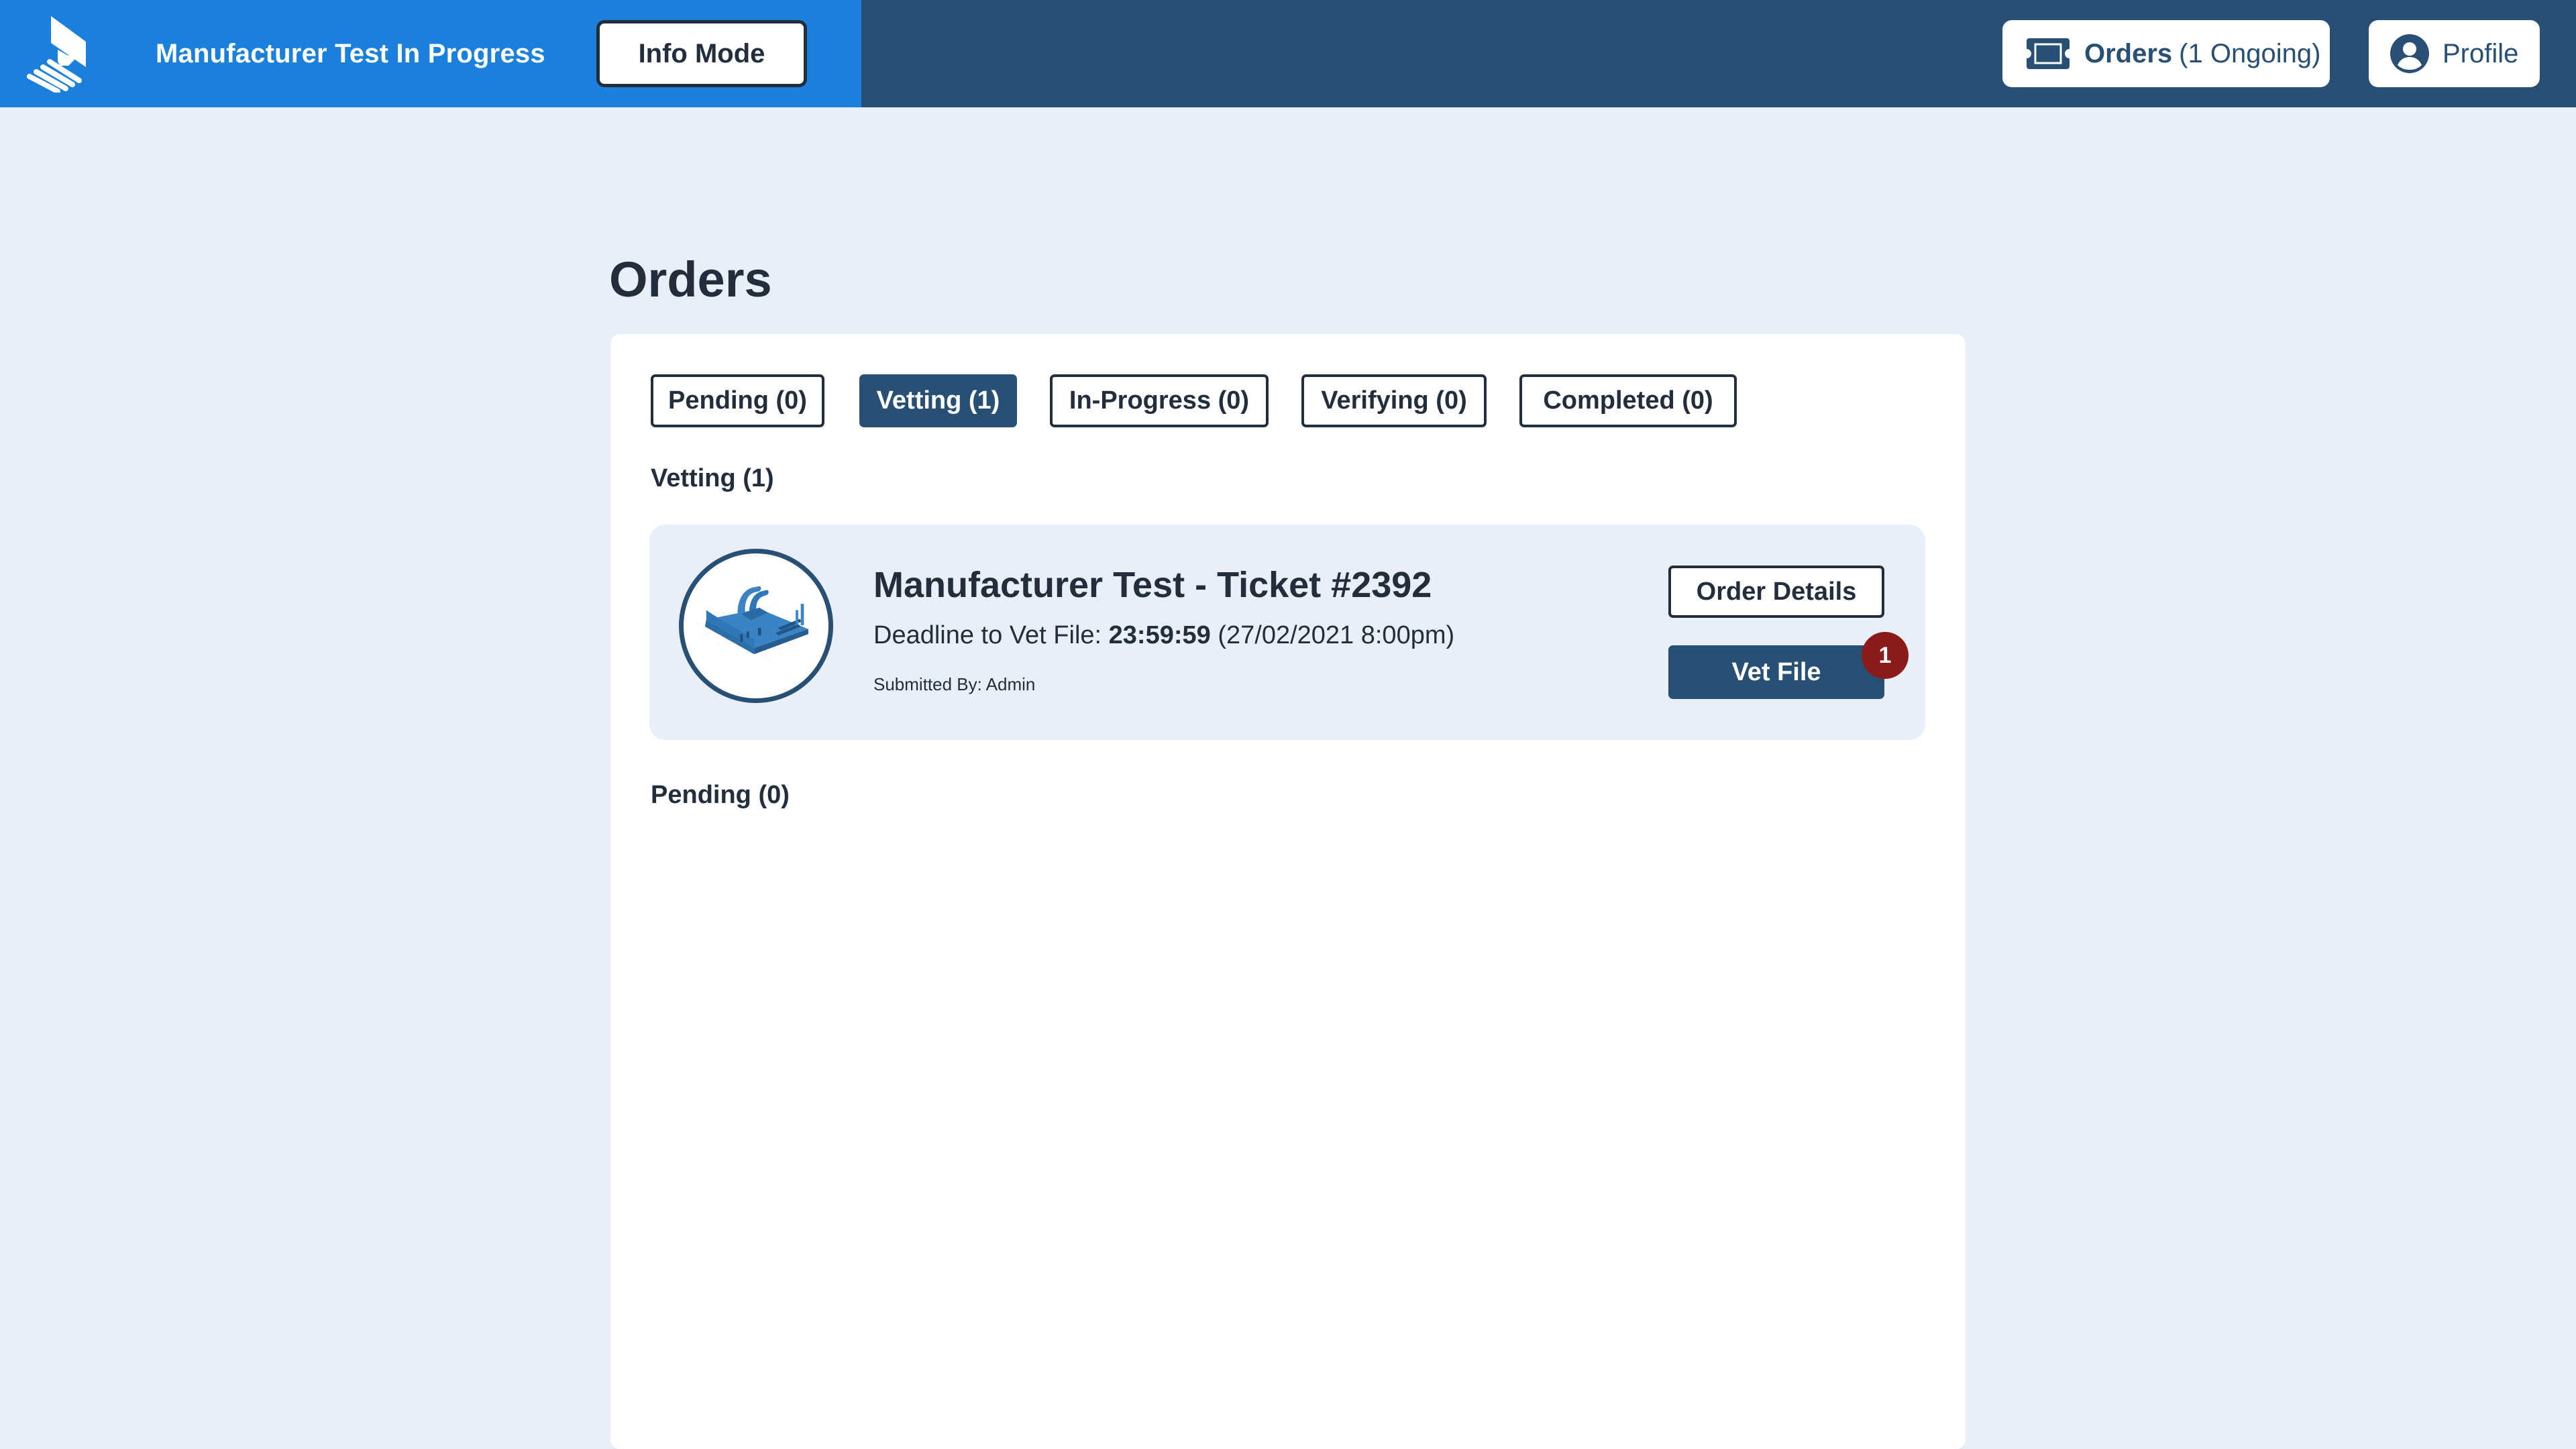 Image resolution: width=2576 pixels, height=1449 pixels. What do you see at coordinates (1159, 400) in the screenshot?
I see `tab-in-progress: In-Progress (0)` at bounding box center [1159, 400].